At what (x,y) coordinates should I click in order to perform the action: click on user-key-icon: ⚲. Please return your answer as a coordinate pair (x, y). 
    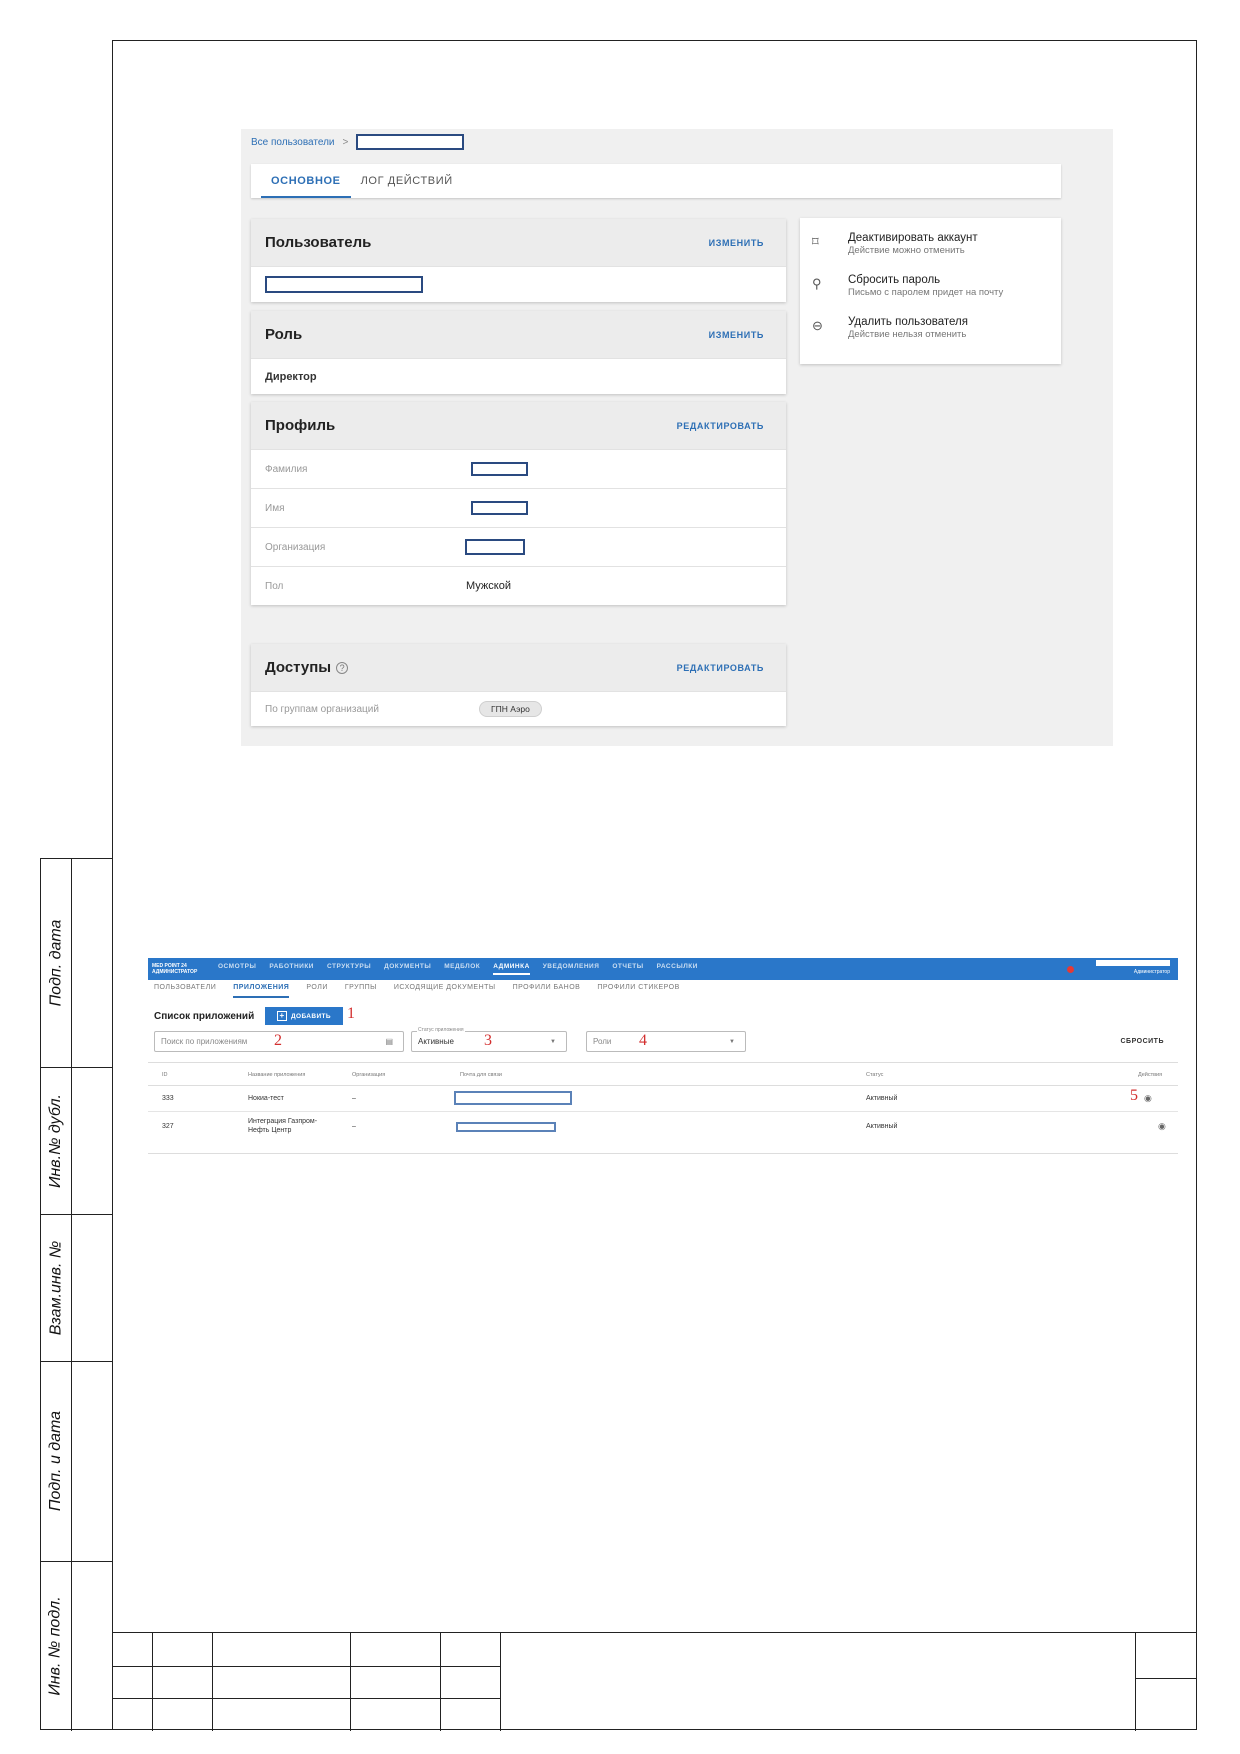
    Looking at the image, I should click on (817, 283).